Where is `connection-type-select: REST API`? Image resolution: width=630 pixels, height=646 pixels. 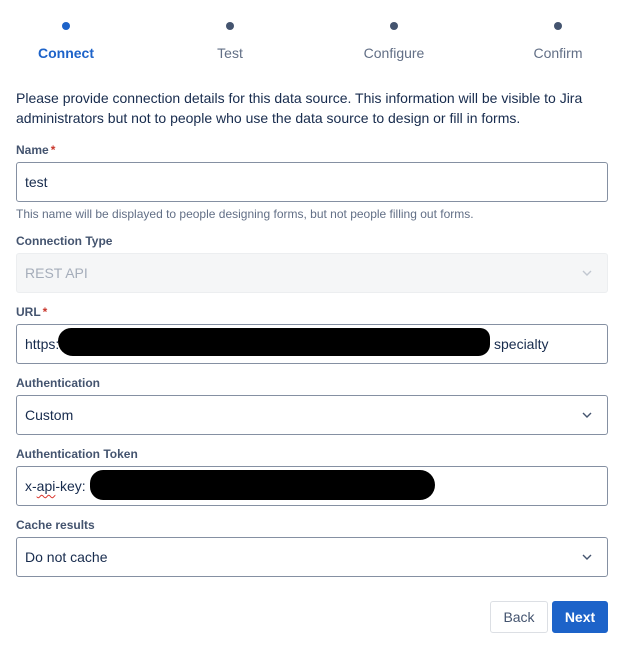
connection-type-select: REST API is located at coordinates (312, 273).